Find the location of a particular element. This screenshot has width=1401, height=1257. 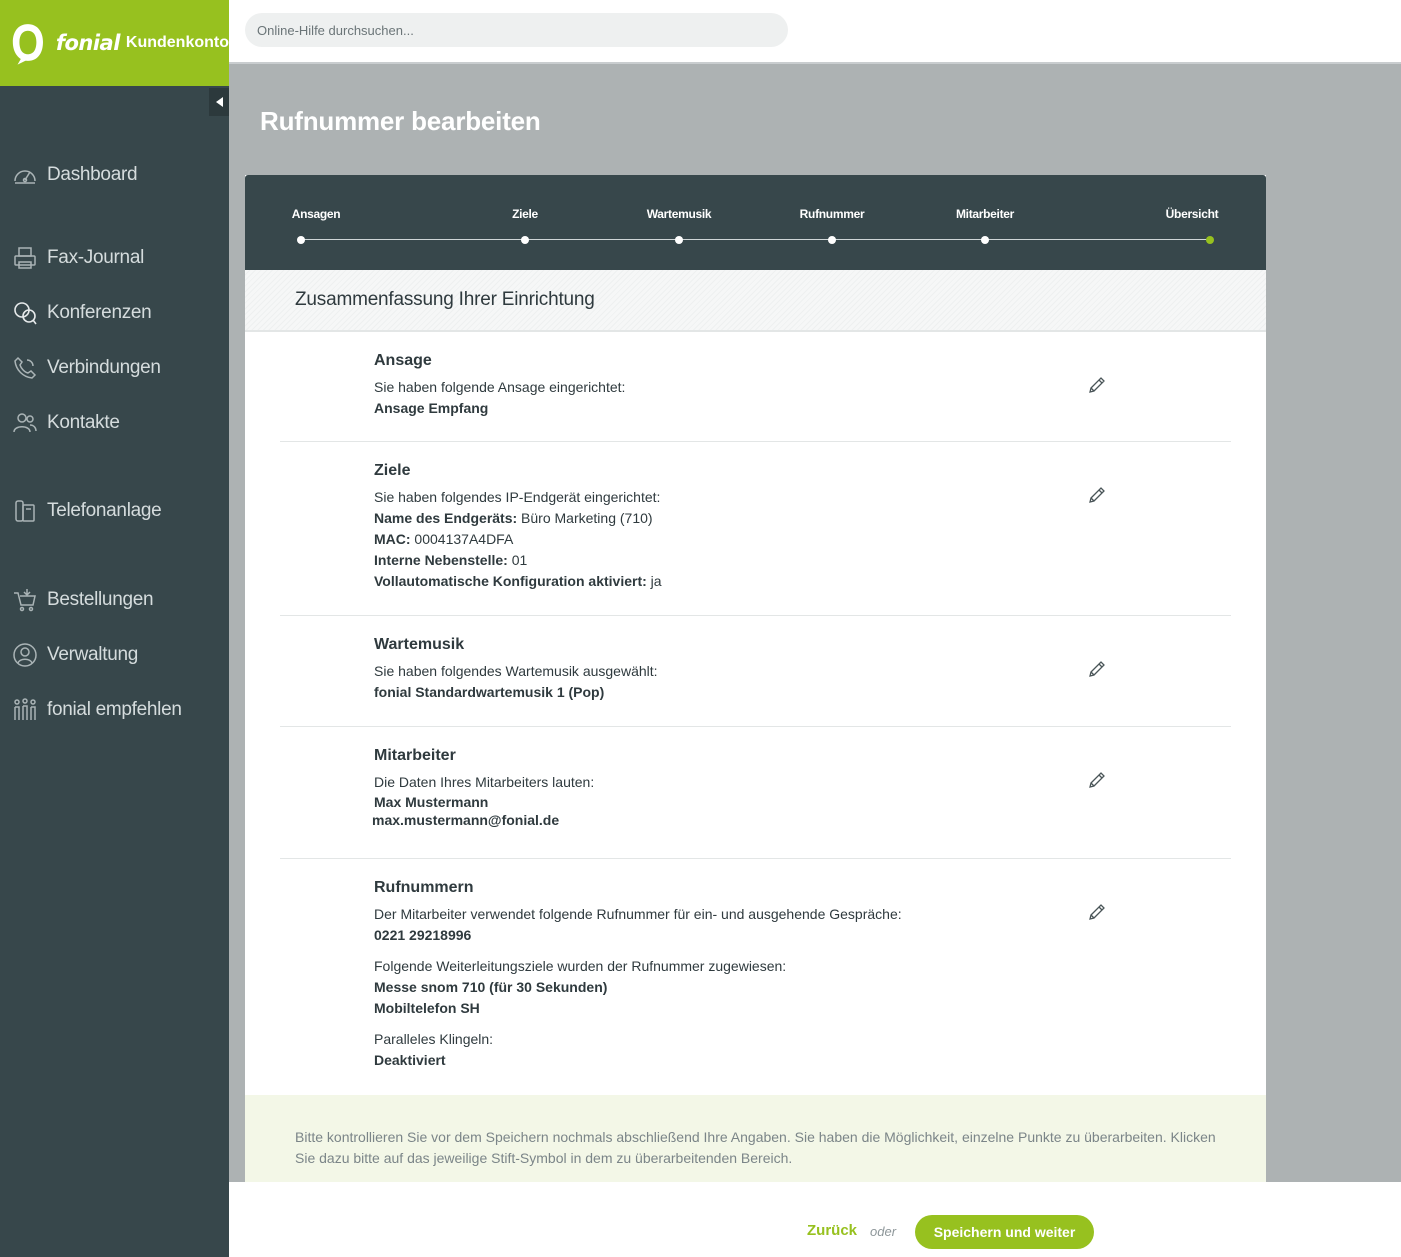

sidebar-item-kontakte: Kontakte is located at coordinates (66, 423).